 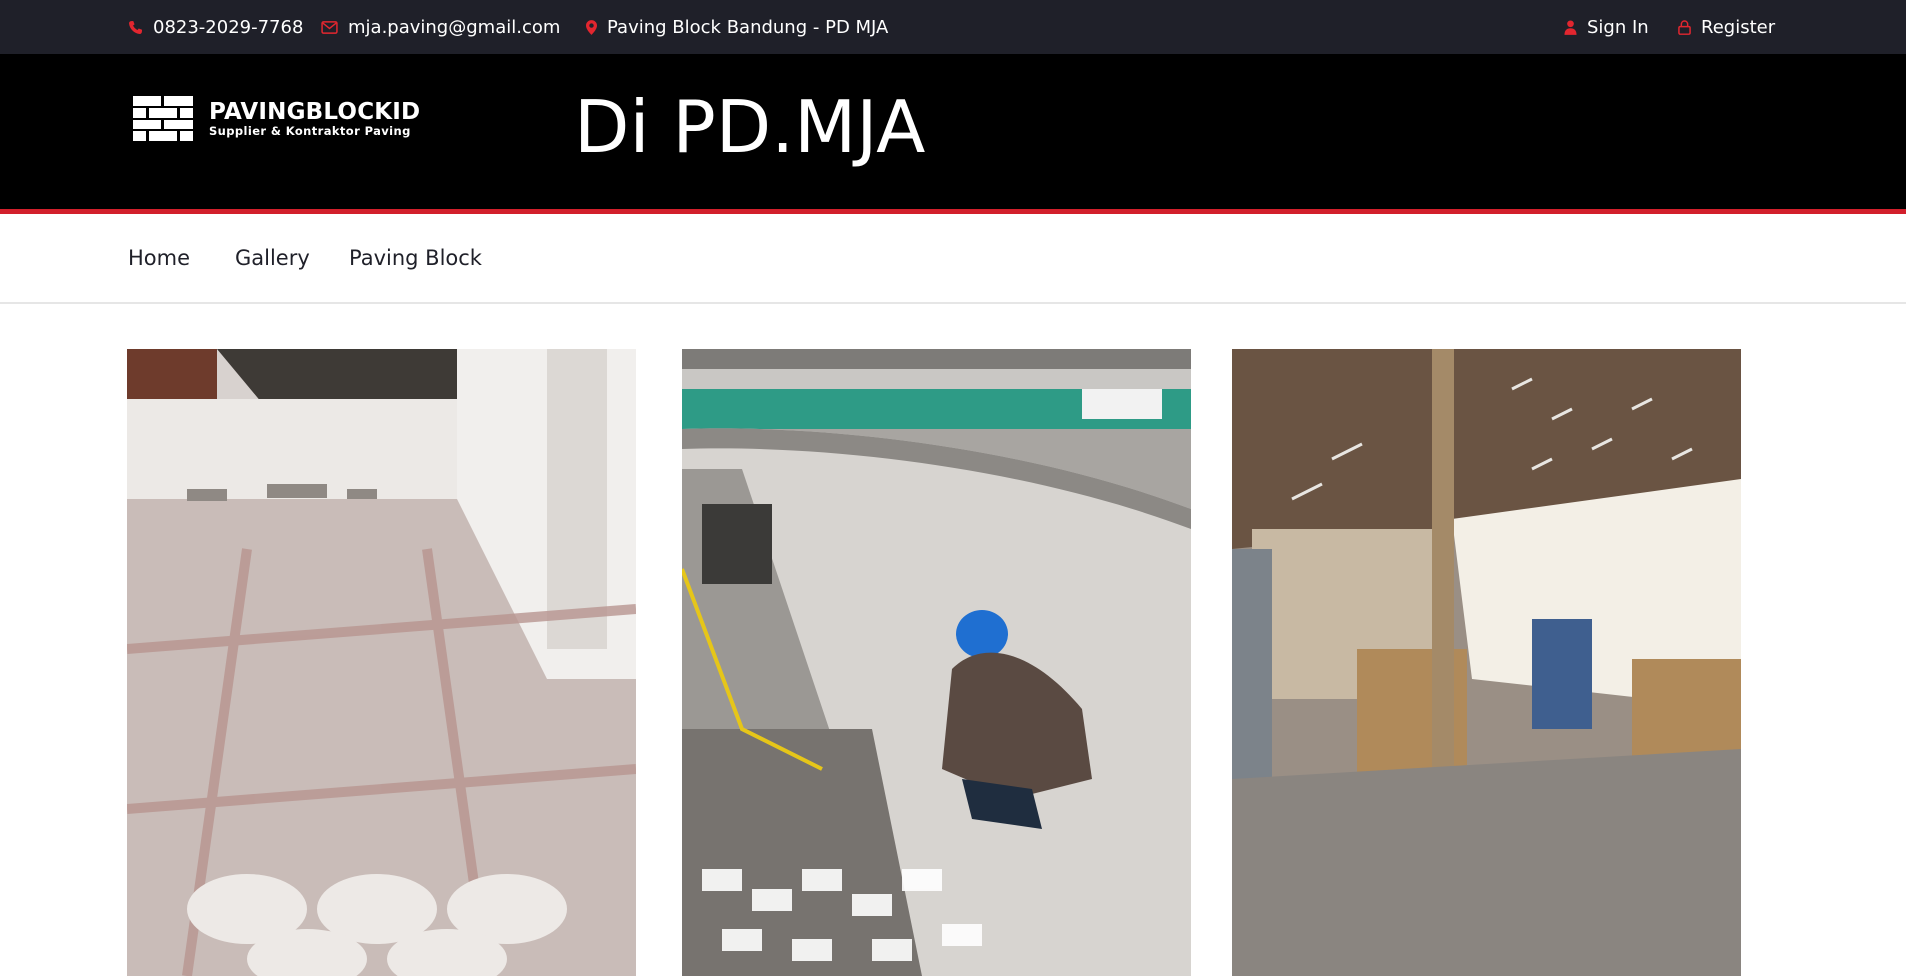 I want to click on map-marker-icon, so click(x=591, y=27).